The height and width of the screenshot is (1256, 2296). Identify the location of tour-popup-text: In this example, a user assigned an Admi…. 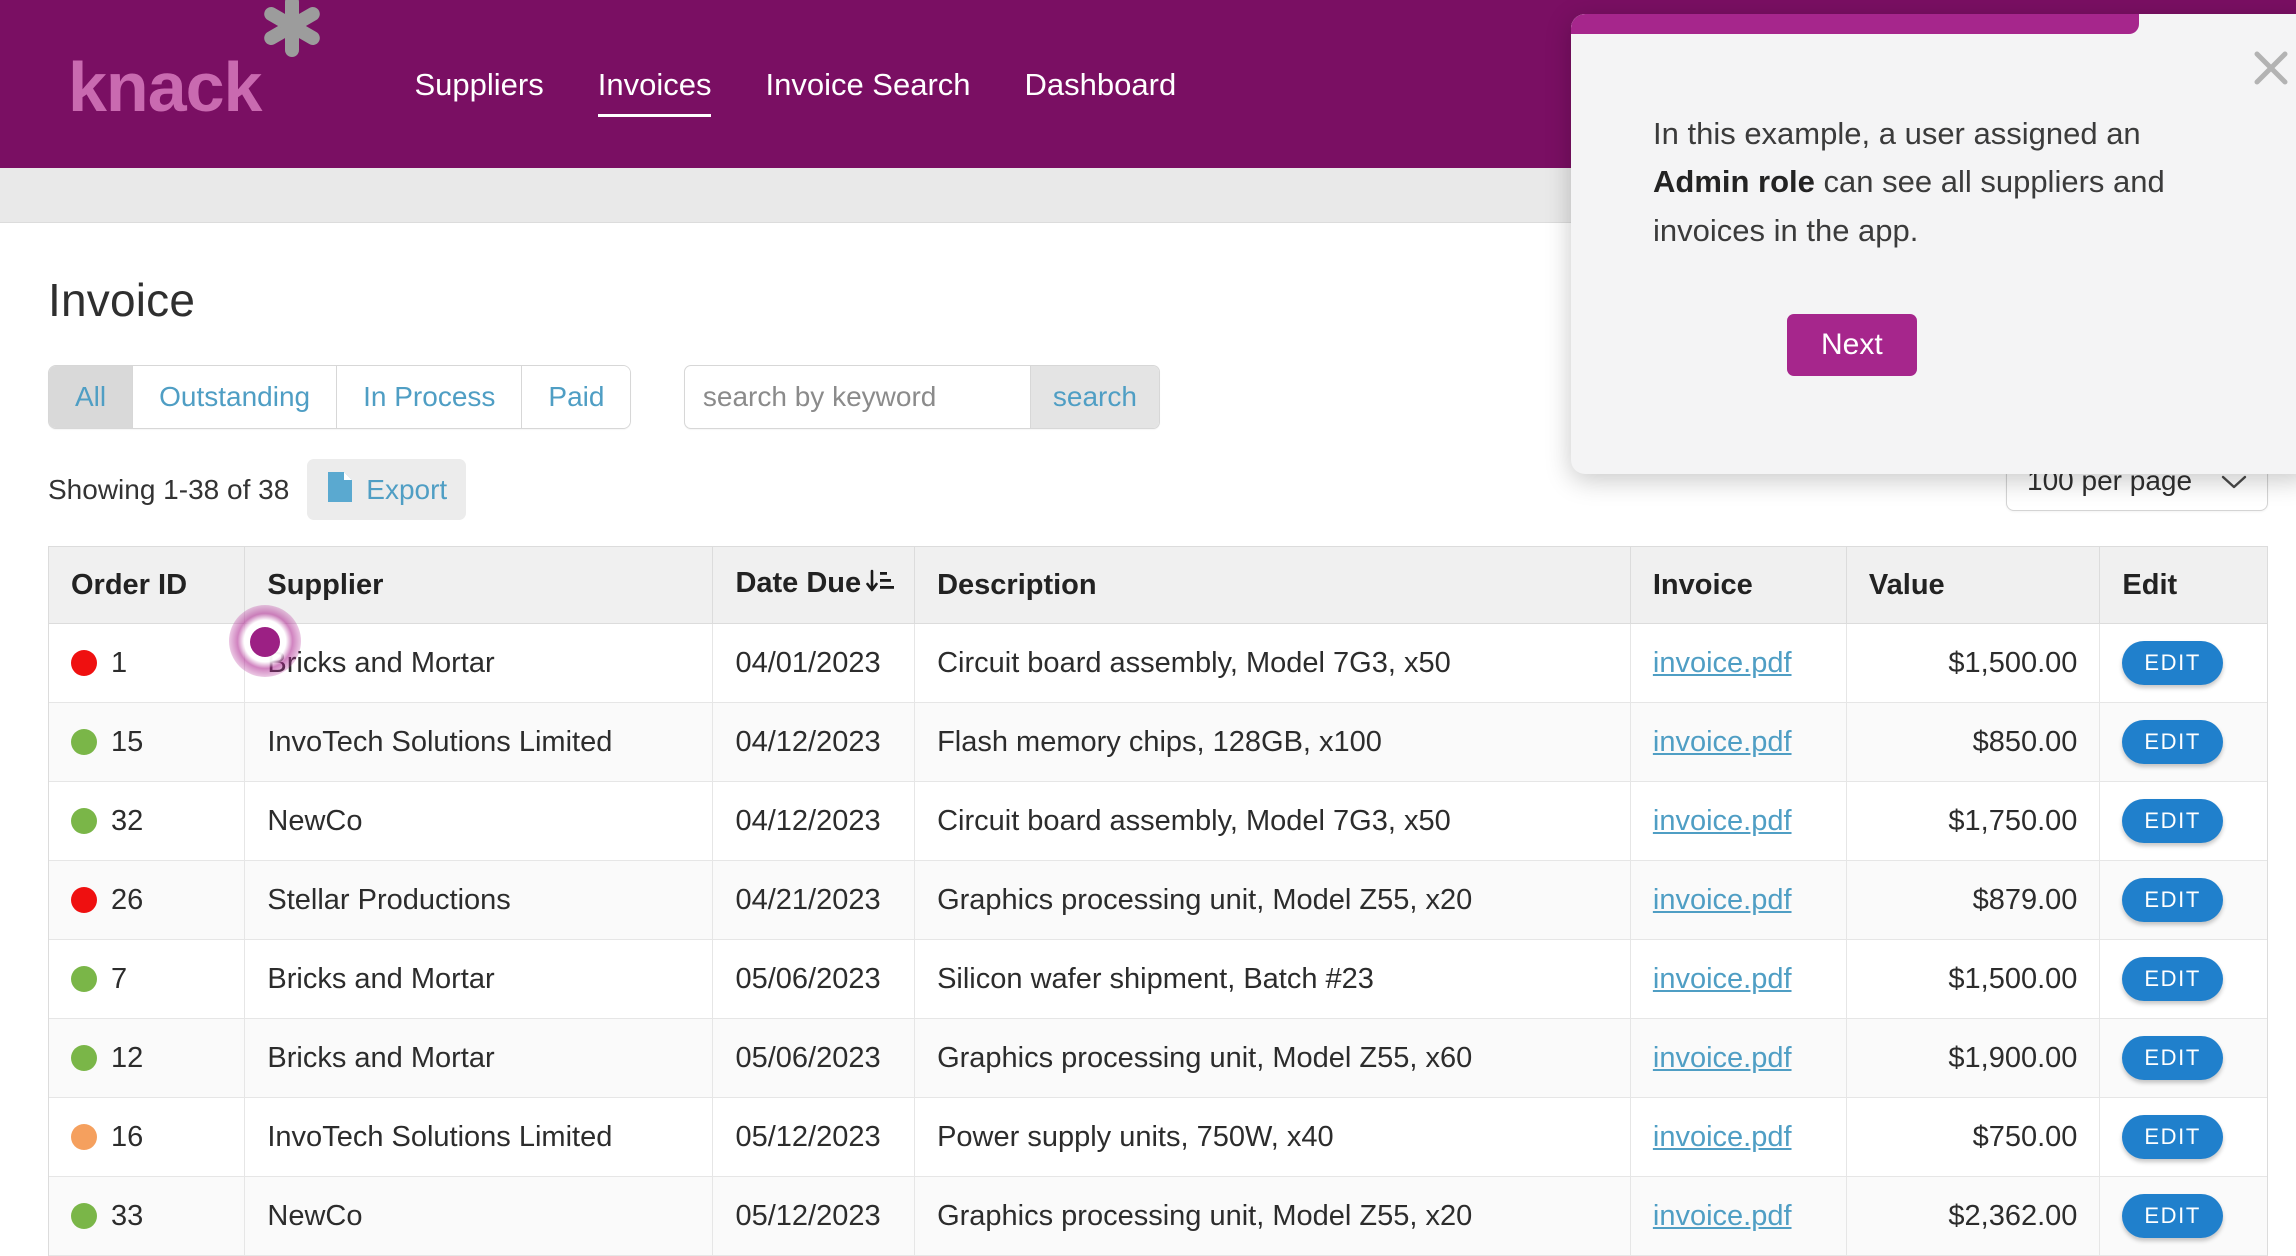
(1938, 182).